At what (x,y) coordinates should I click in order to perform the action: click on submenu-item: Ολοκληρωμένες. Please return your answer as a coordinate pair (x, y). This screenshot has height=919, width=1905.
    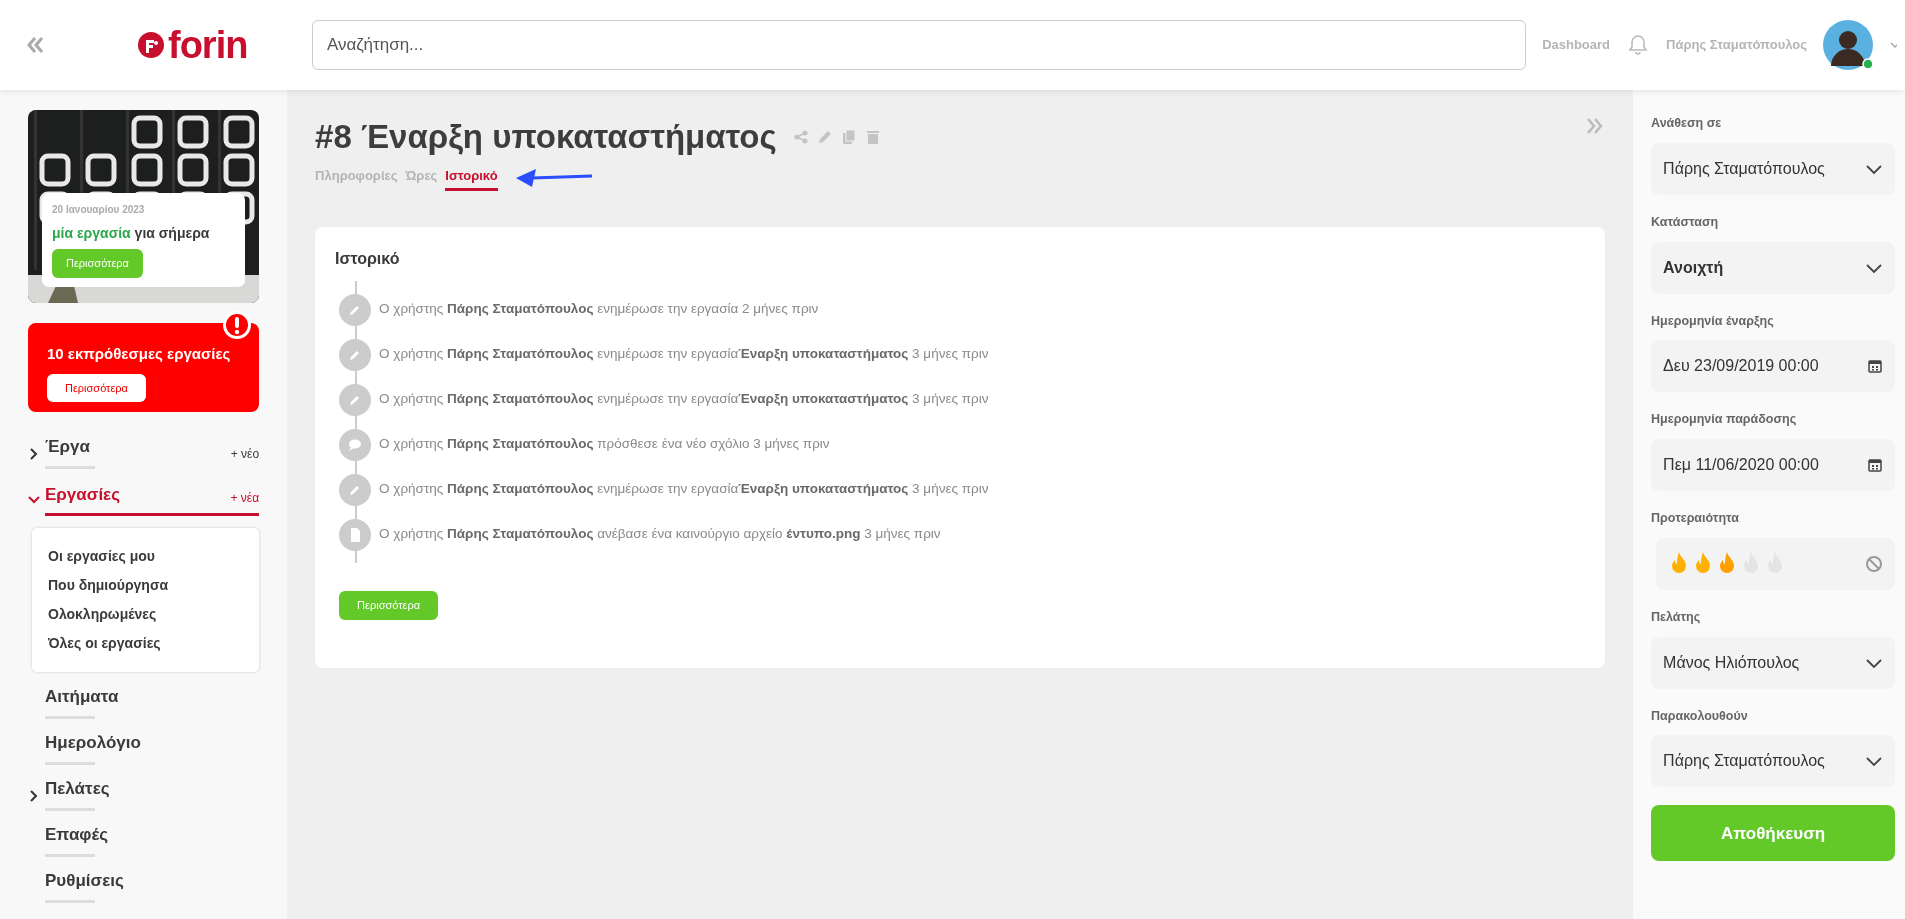
    Looking at the image, I should click on (146, 614).